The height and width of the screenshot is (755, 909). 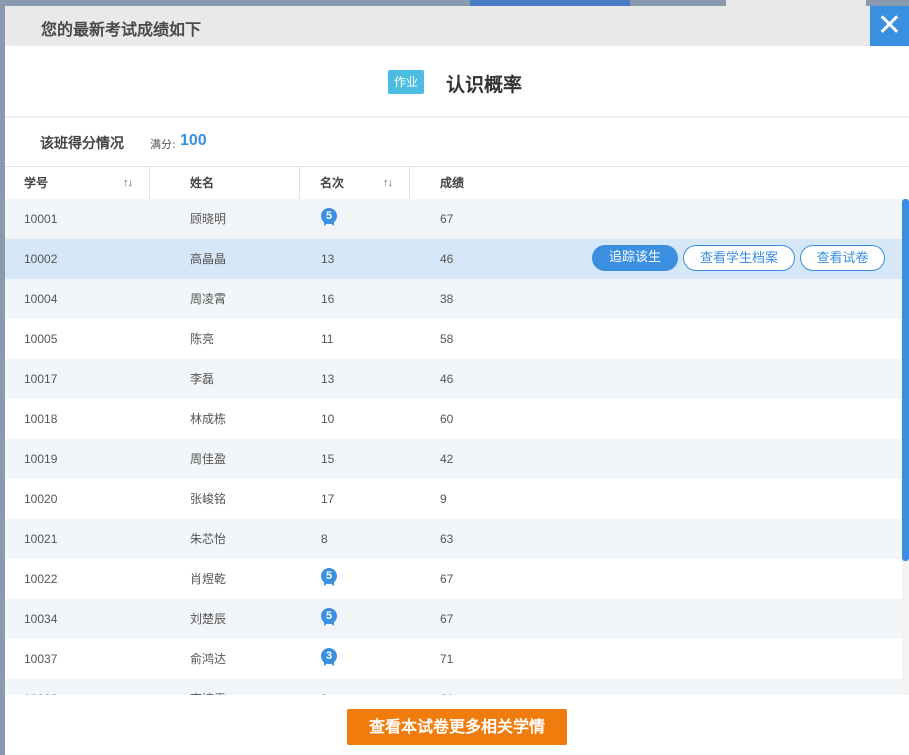 I want to click on table-header: 学号 ↑↓ 姓名 名次 ↑↓ 成绩, so click(x=457, y=183).